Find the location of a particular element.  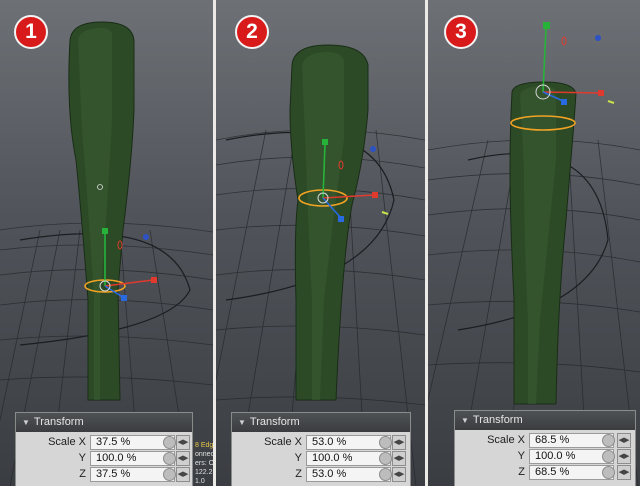

step-badge-1: 1 is located at coordinates (31, 32).